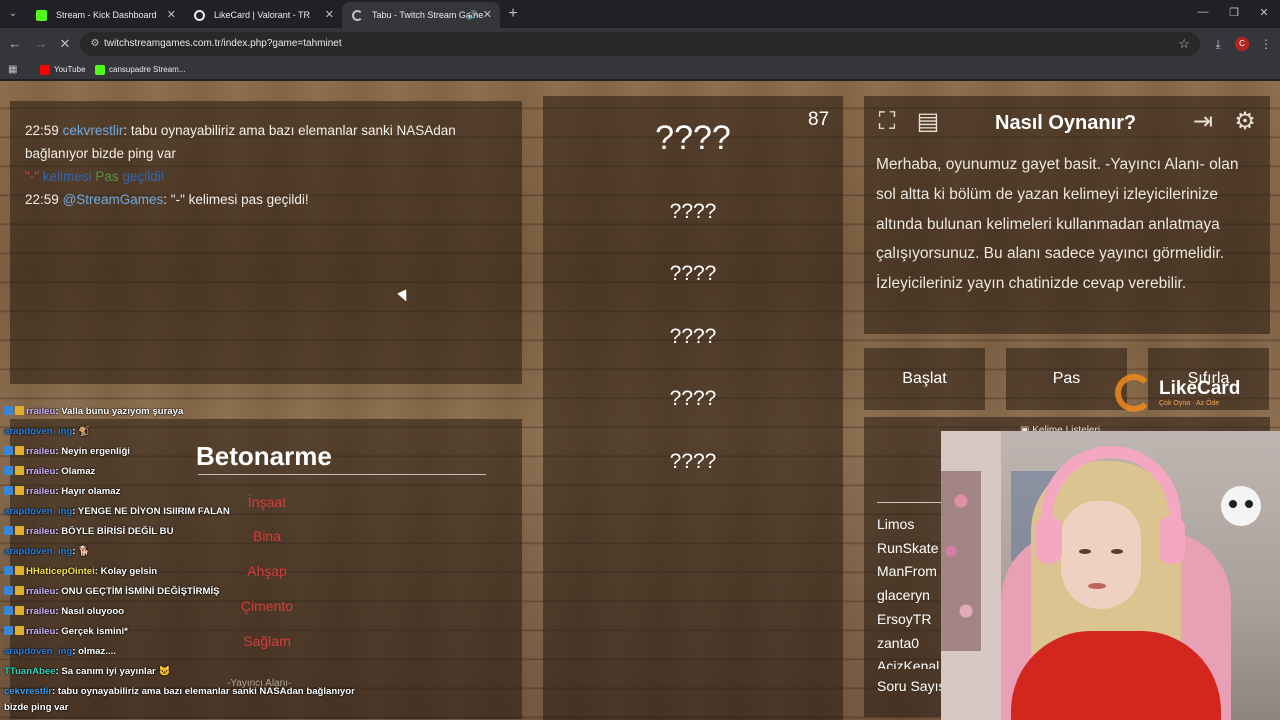 The width and height of the screenshot is (1280, 720). I want to click on kick-icon, so click(41, 15).